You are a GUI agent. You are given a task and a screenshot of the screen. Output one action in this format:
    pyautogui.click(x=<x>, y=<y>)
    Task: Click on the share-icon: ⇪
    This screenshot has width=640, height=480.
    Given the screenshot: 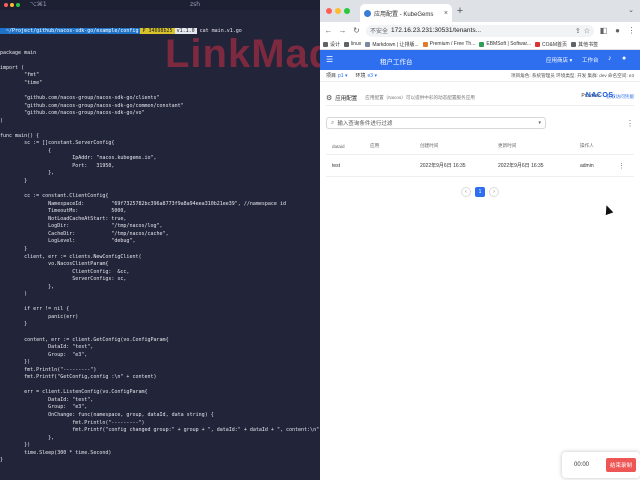 What is the action you would take?
    pyautogui.click(x=578, y=31)
    